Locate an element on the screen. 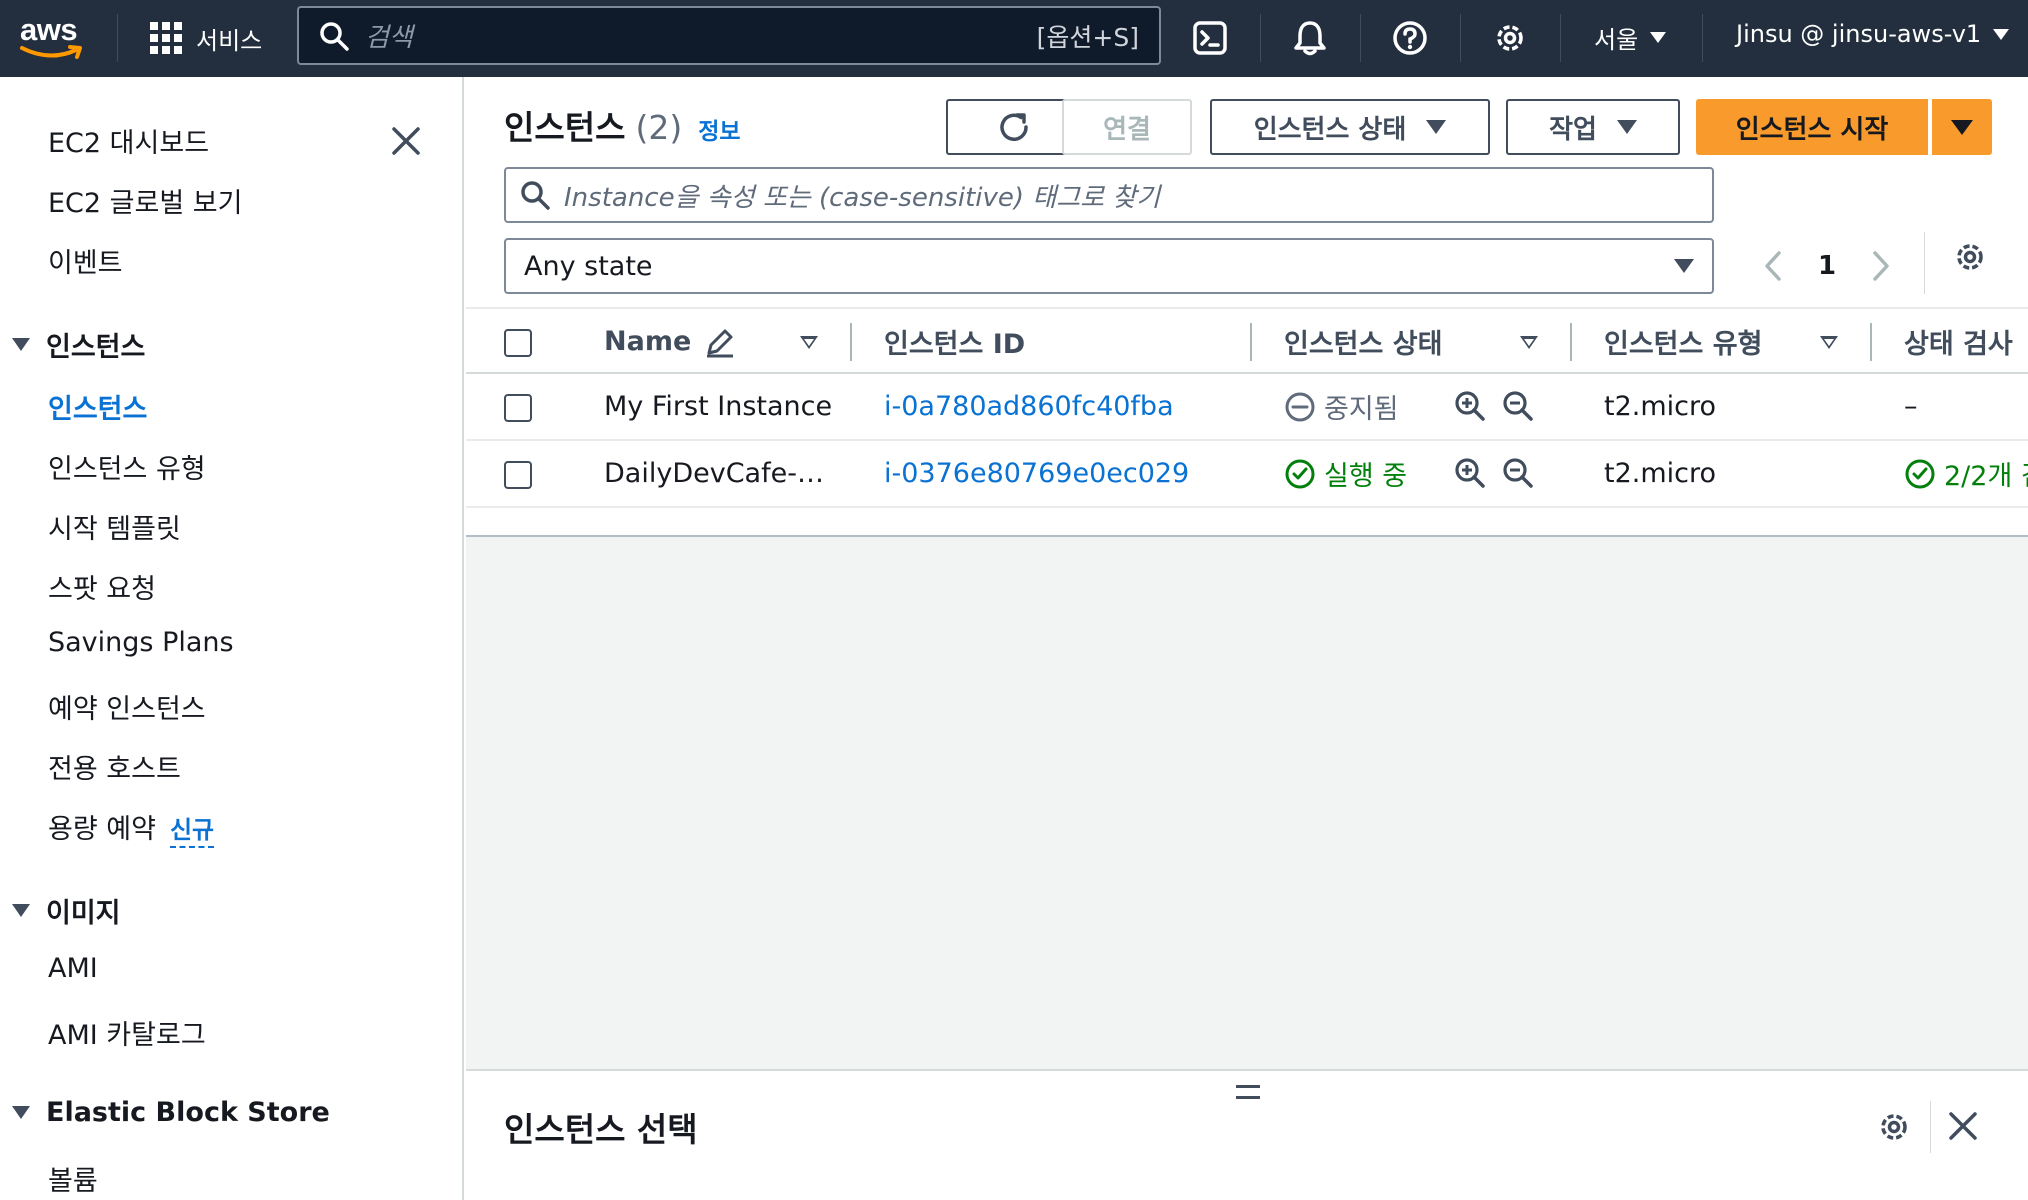 The height and width of the screenshot is (1200, 2028). table-preferences-gear-icon is located at coordinates (1970, 257).